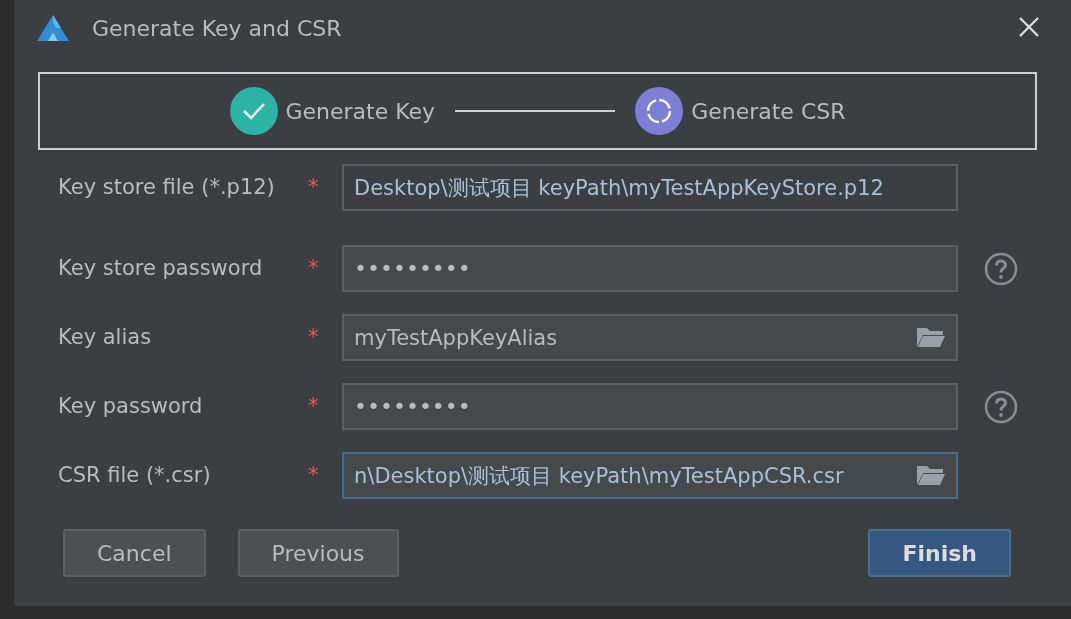  What do you see at coordinates (360, 111) in the screenshot?
I see `step-label: Generate Key` at bounding box center [360, 111].